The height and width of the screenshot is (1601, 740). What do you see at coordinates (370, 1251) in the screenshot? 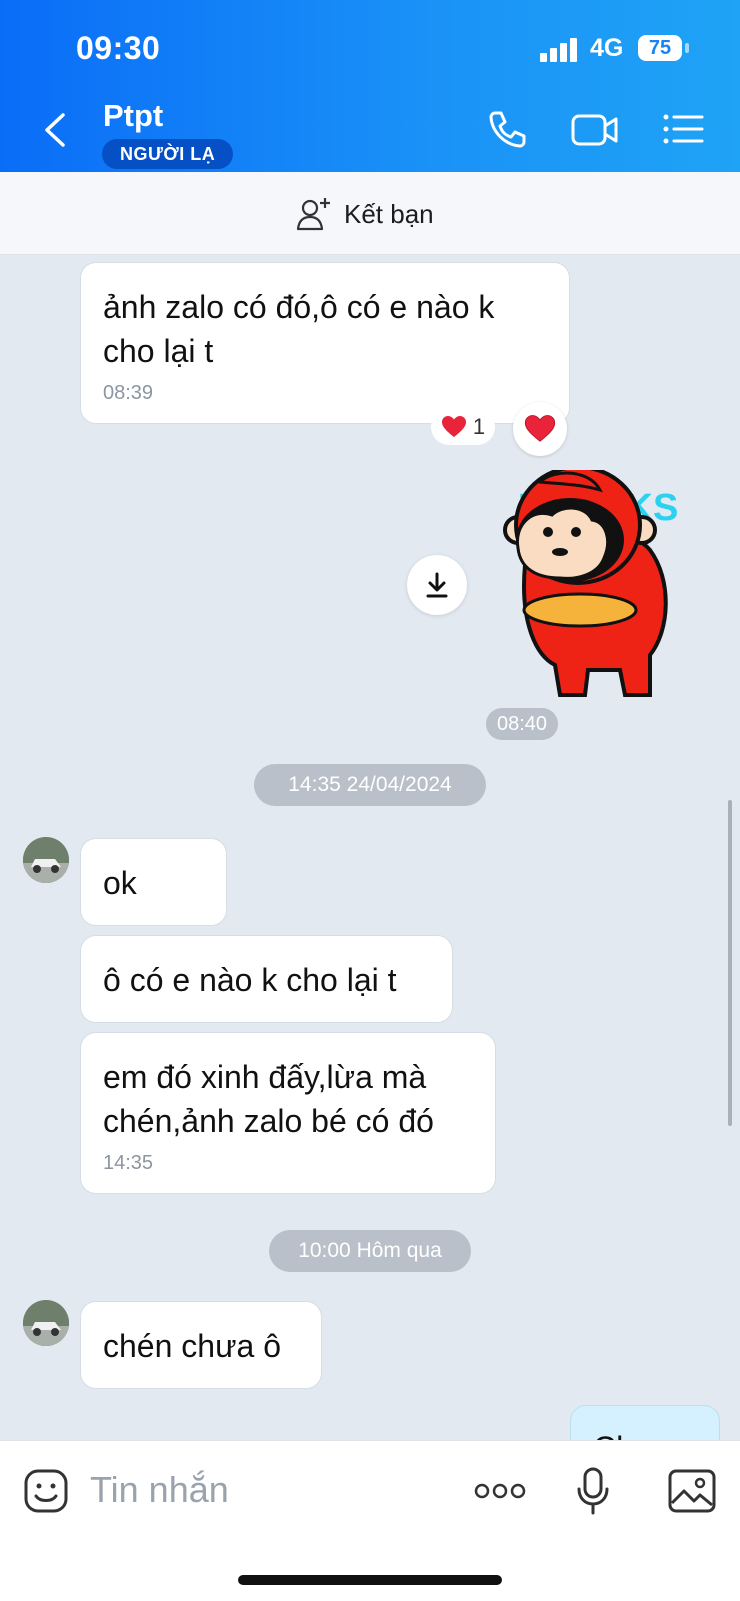
I see `date-separator: 10:00 Hôm qua` at bounding box center [370, 1251].